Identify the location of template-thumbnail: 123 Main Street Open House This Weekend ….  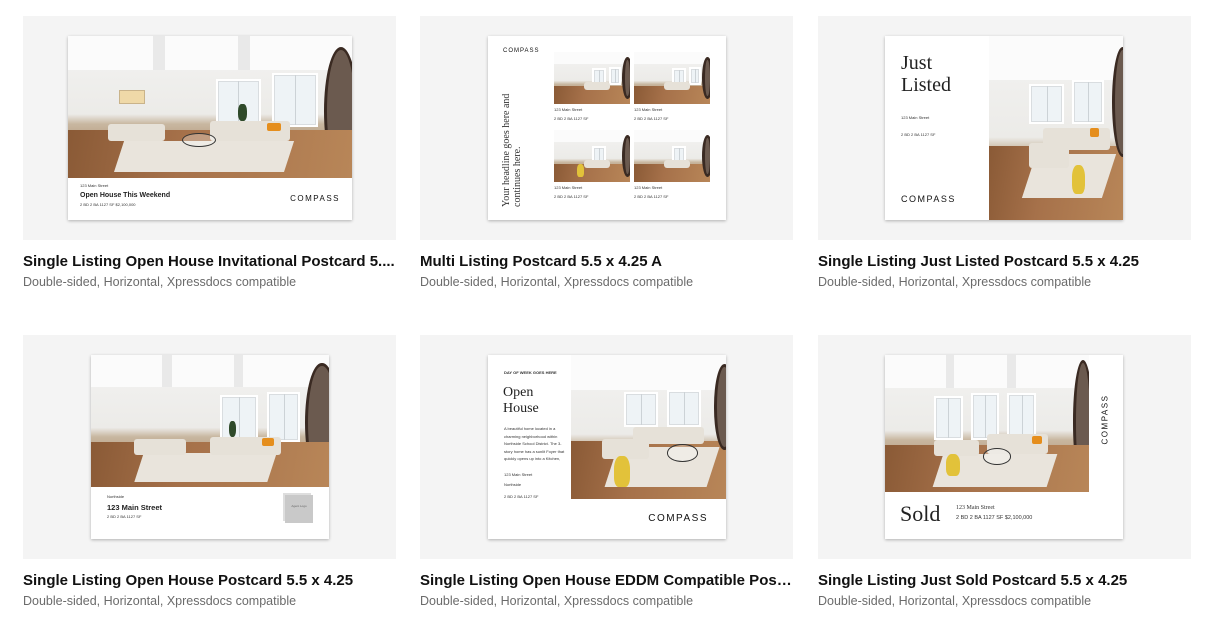
(209, 128).